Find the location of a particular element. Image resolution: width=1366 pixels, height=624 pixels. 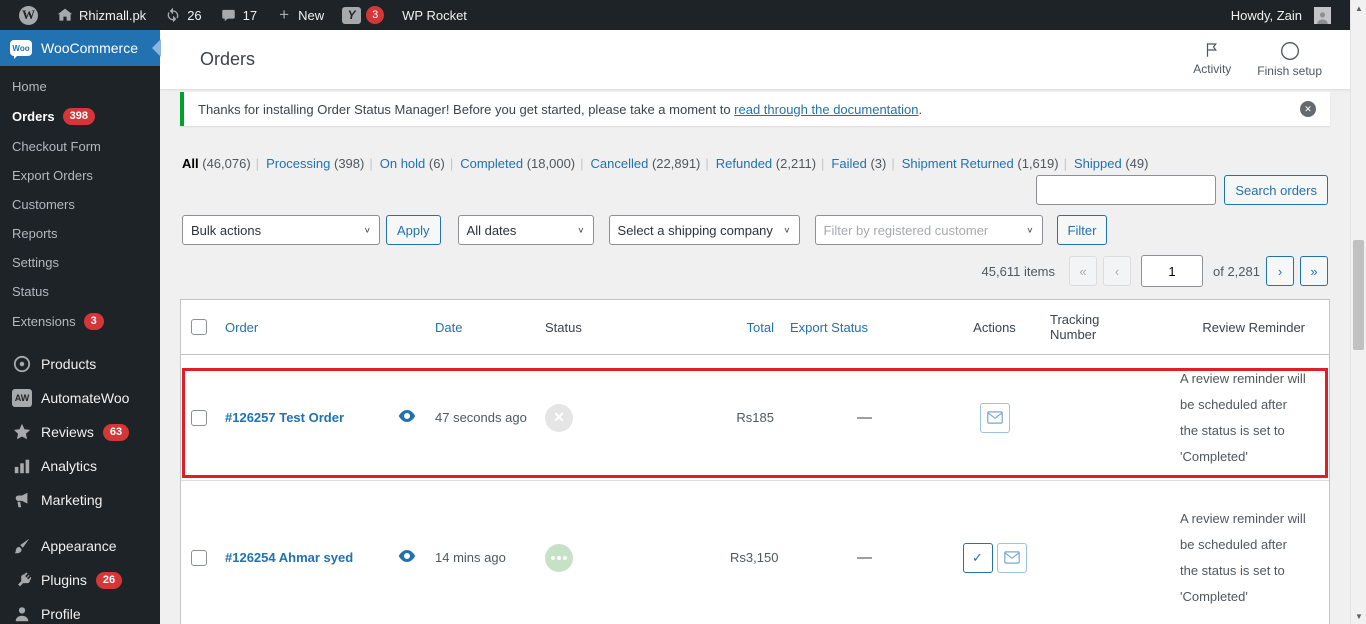

status-cell: ✕ is located at coordinates (629, 417).